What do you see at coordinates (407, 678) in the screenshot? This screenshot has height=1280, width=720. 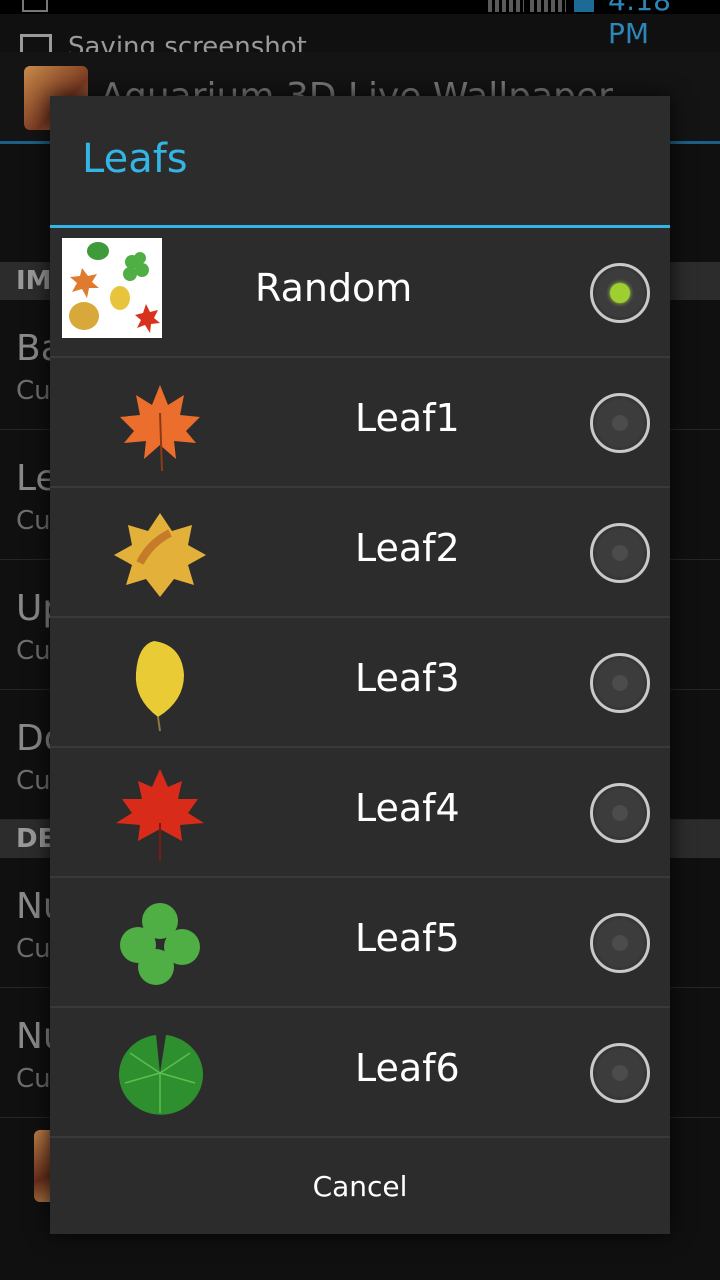 I see `option-label: Leaf3` at bounding box center [407, 678].